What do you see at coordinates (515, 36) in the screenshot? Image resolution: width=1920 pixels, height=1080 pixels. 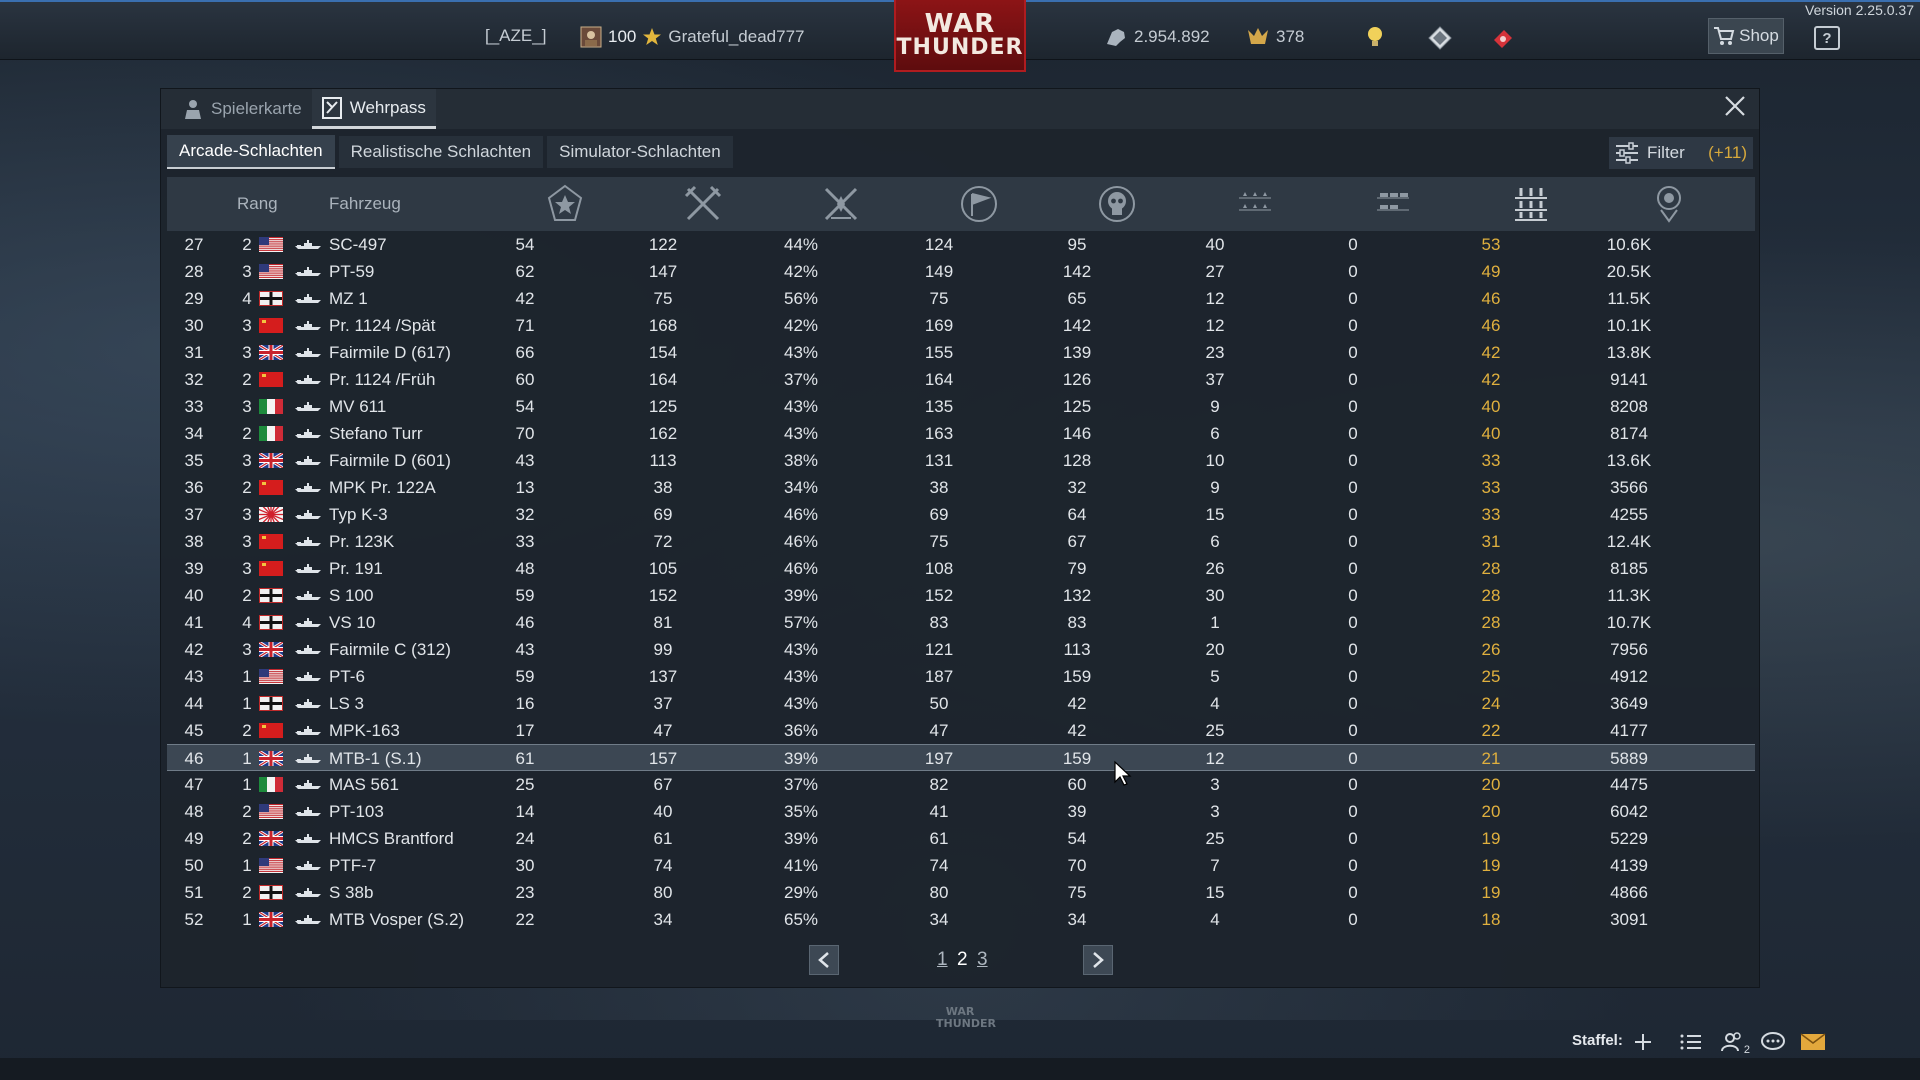 I see `squadron-tag: [_AZE_]` at bounding box center [515, 36].